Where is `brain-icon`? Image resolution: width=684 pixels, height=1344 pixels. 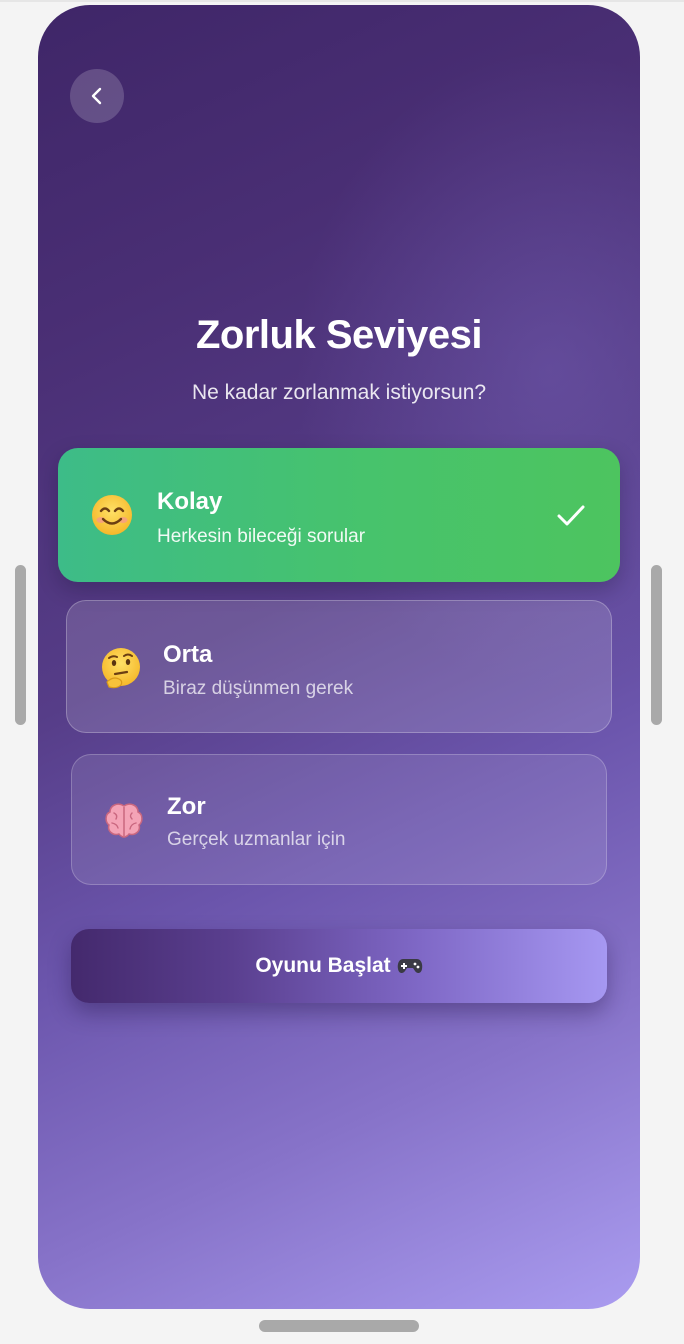 brain-icon is located at coordinates (124, 820).